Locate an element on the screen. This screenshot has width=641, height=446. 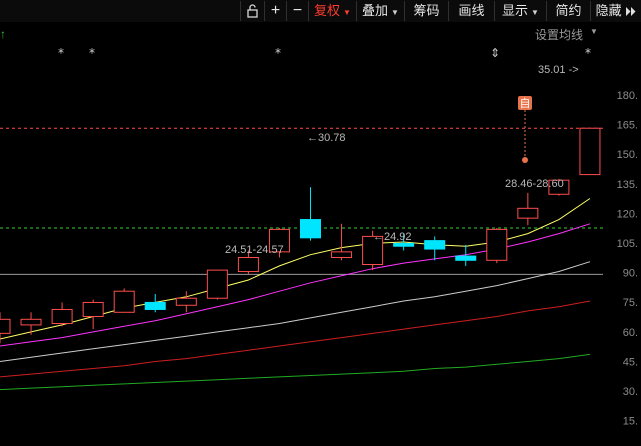
event-marker: ⇕ is located at coordinates (495, 53).